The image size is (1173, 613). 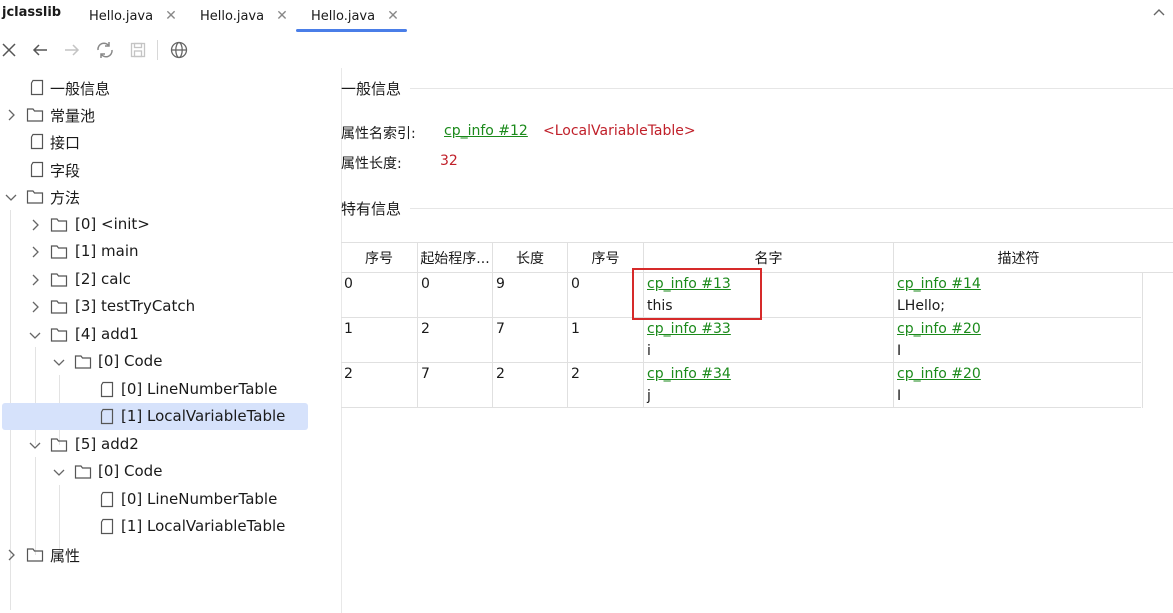 What do you see at coordinates (107, 334) in the screenshot?
I see `tree-item-label: [4] add1` at bounding box center [107, 334].